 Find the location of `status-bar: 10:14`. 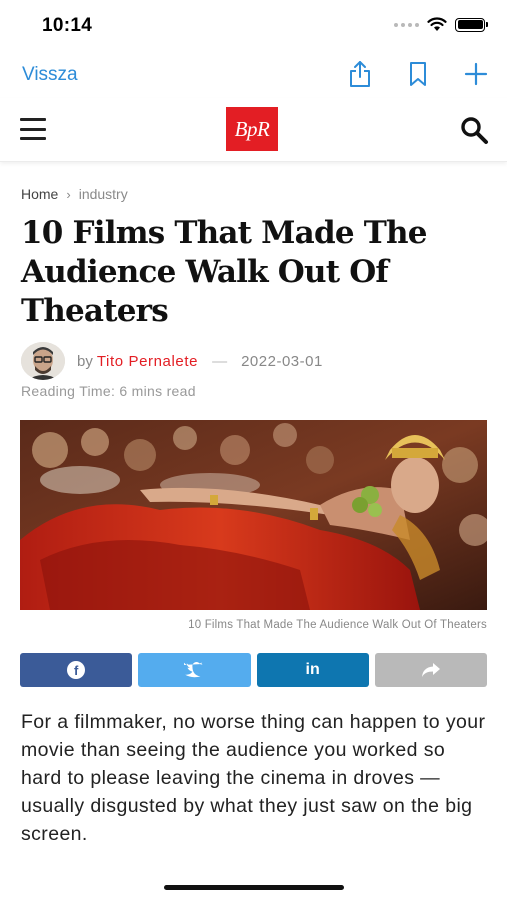

status-bar: 10:14 is located at coordinates (253, 25).